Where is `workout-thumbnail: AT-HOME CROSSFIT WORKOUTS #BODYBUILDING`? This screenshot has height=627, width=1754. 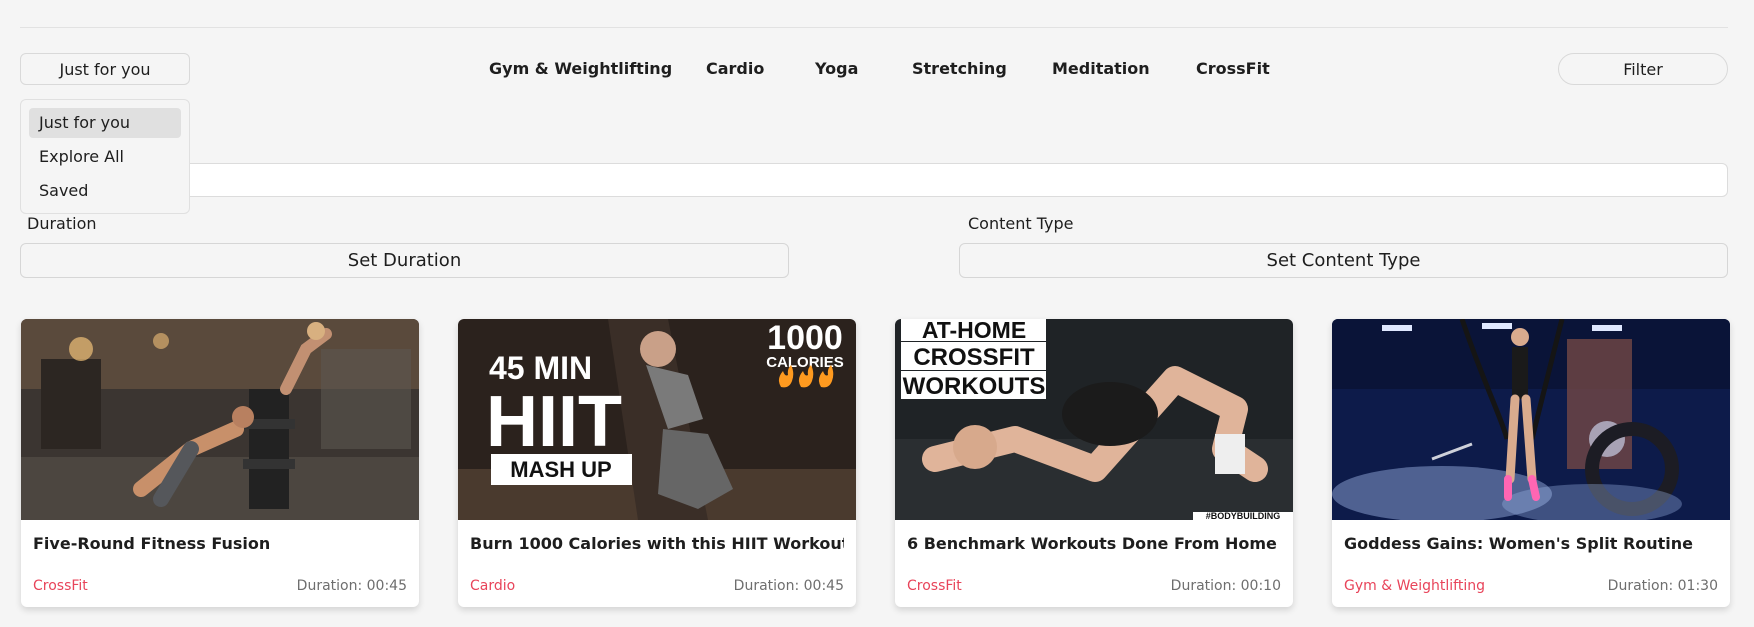 workout-thumbnail: AT-HOME CROSSFIT WORKOUTS #BODYBUILDING is located at coordinates (1094, 419).